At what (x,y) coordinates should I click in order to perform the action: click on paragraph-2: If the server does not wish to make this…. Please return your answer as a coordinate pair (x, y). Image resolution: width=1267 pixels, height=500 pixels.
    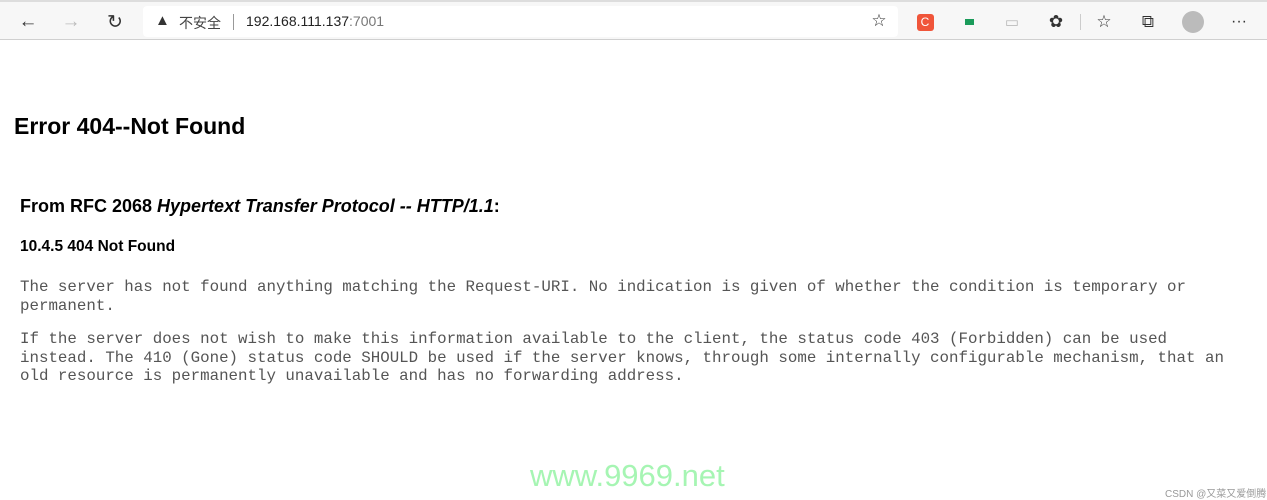
    Looking at the image, I should click on (622, 357).